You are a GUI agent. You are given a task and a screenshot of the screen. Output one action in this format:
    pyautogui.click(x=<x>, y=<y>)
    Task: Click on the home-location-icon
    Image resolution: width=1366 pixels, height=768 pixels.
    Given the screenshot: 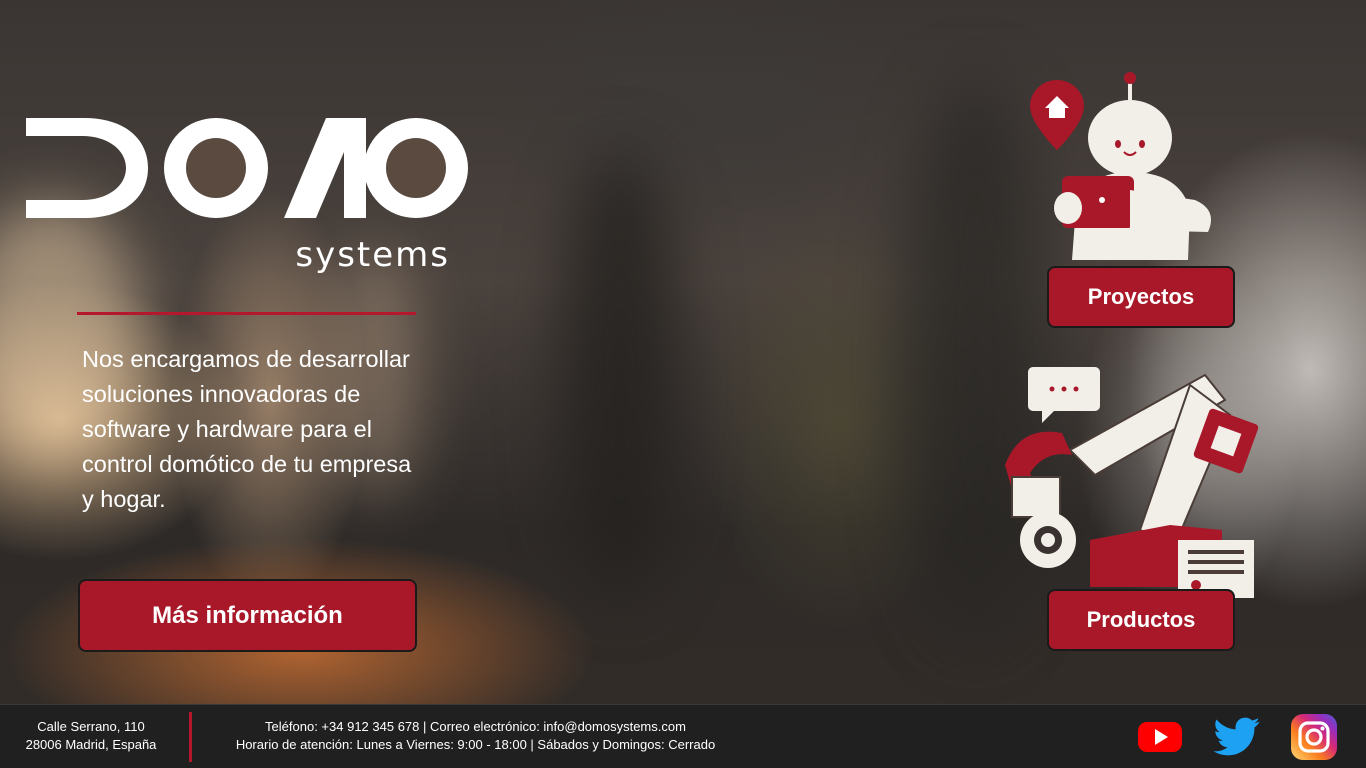 What is the action you would take?
    pyautogui.click(x=1057, y=115)
    